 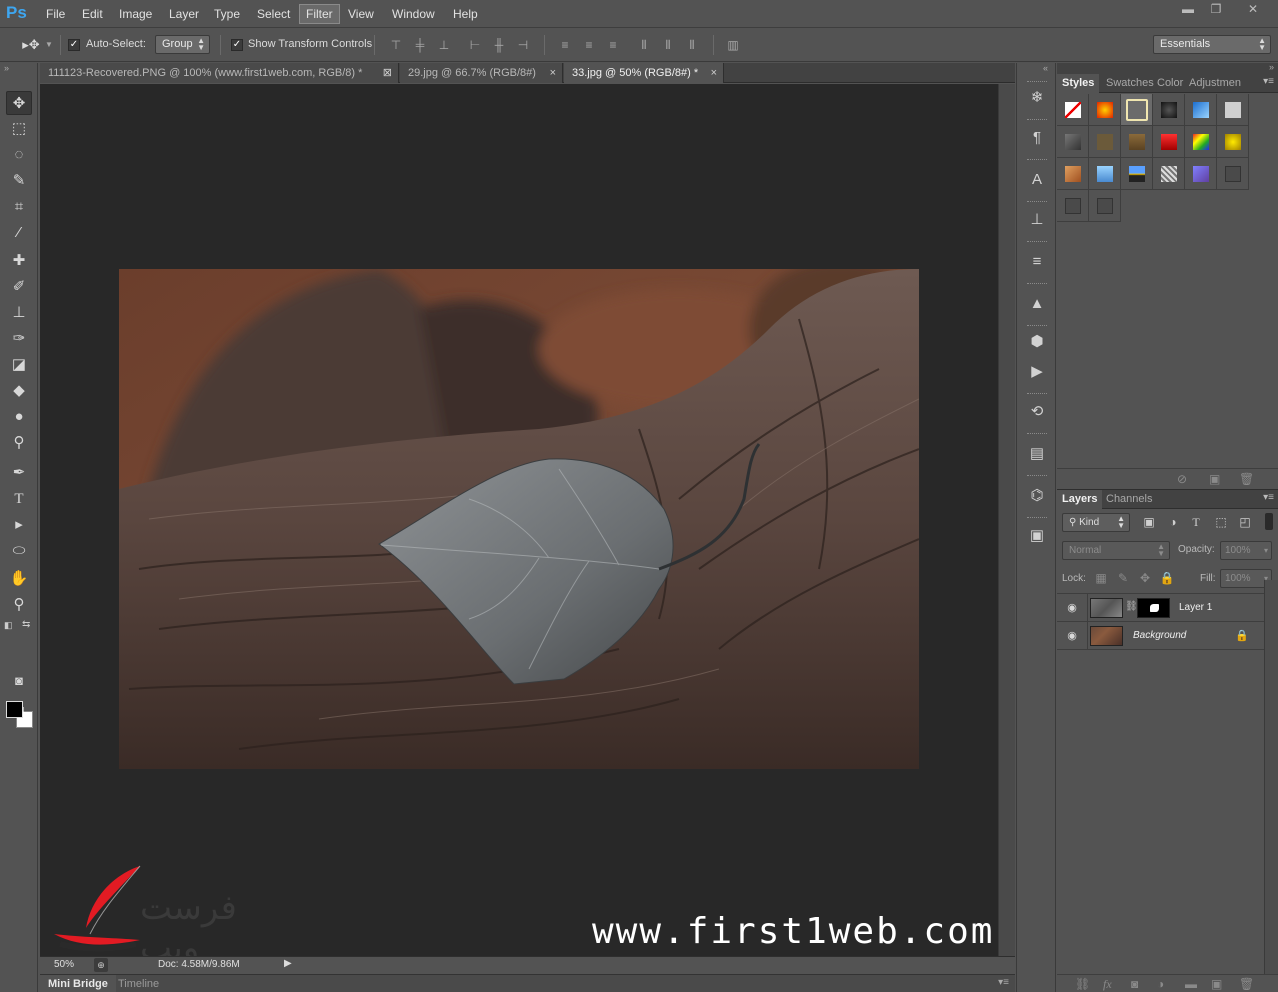 I want to click on show-transform-checkbox: ✓, so click(x=237, y=45).